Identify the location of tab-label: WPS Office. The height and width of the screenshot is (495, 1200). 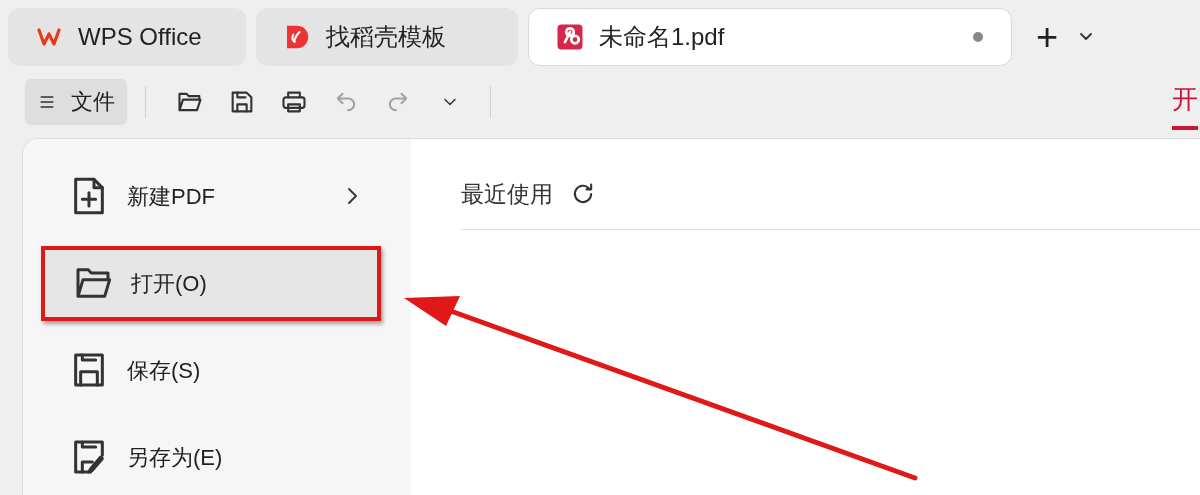
(140, 36).